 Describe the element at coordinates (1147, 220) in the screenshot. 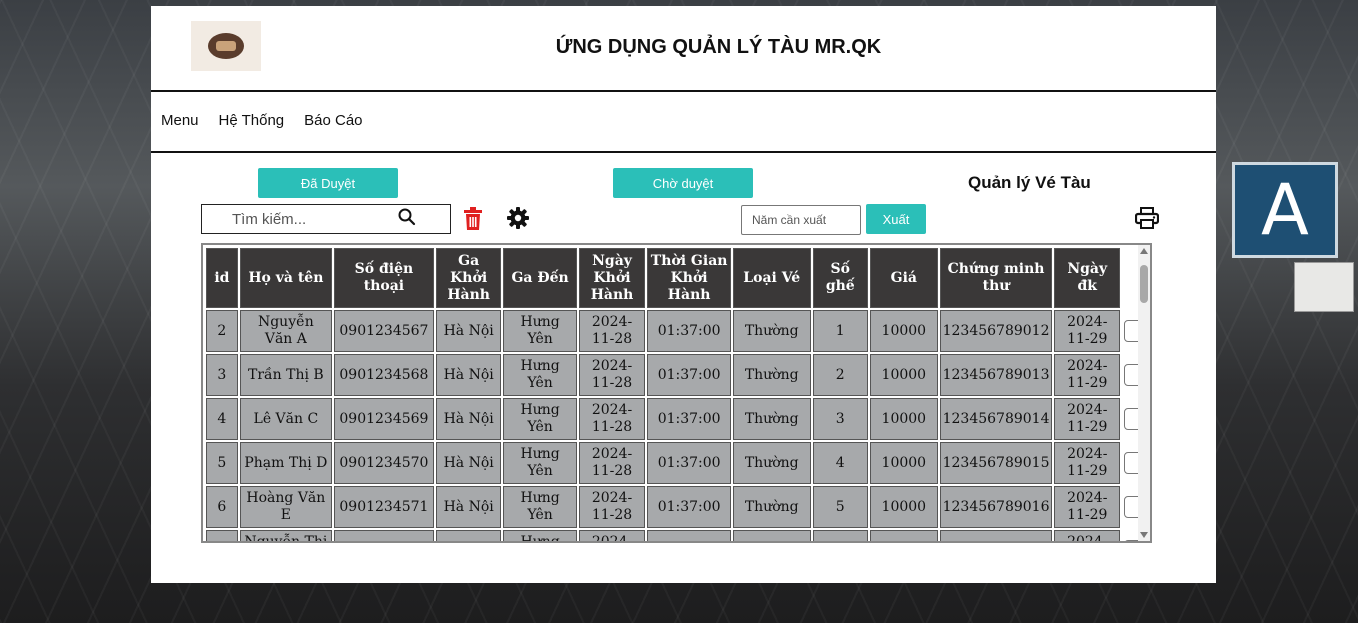

I see `printer-icon` at that location.